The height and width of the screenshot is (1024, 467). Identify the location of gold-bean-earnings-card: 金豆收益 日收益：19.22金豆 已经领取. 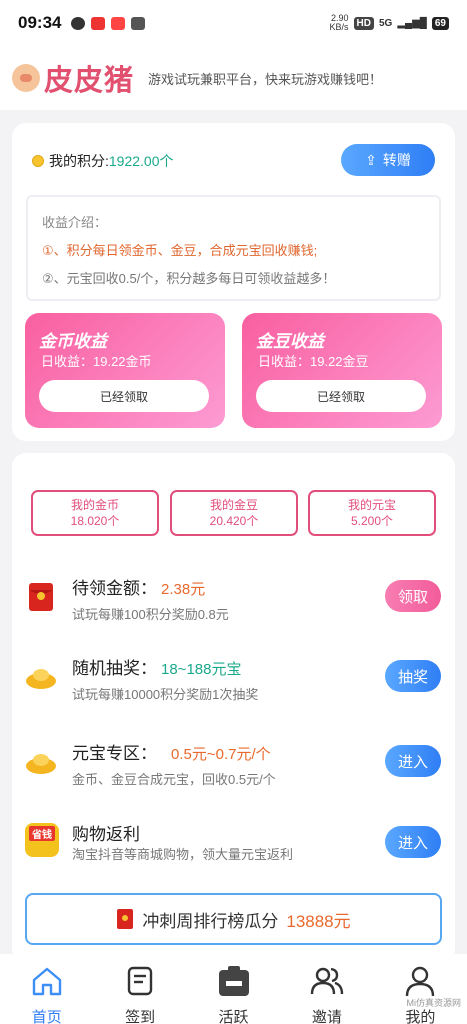
(342, 370).